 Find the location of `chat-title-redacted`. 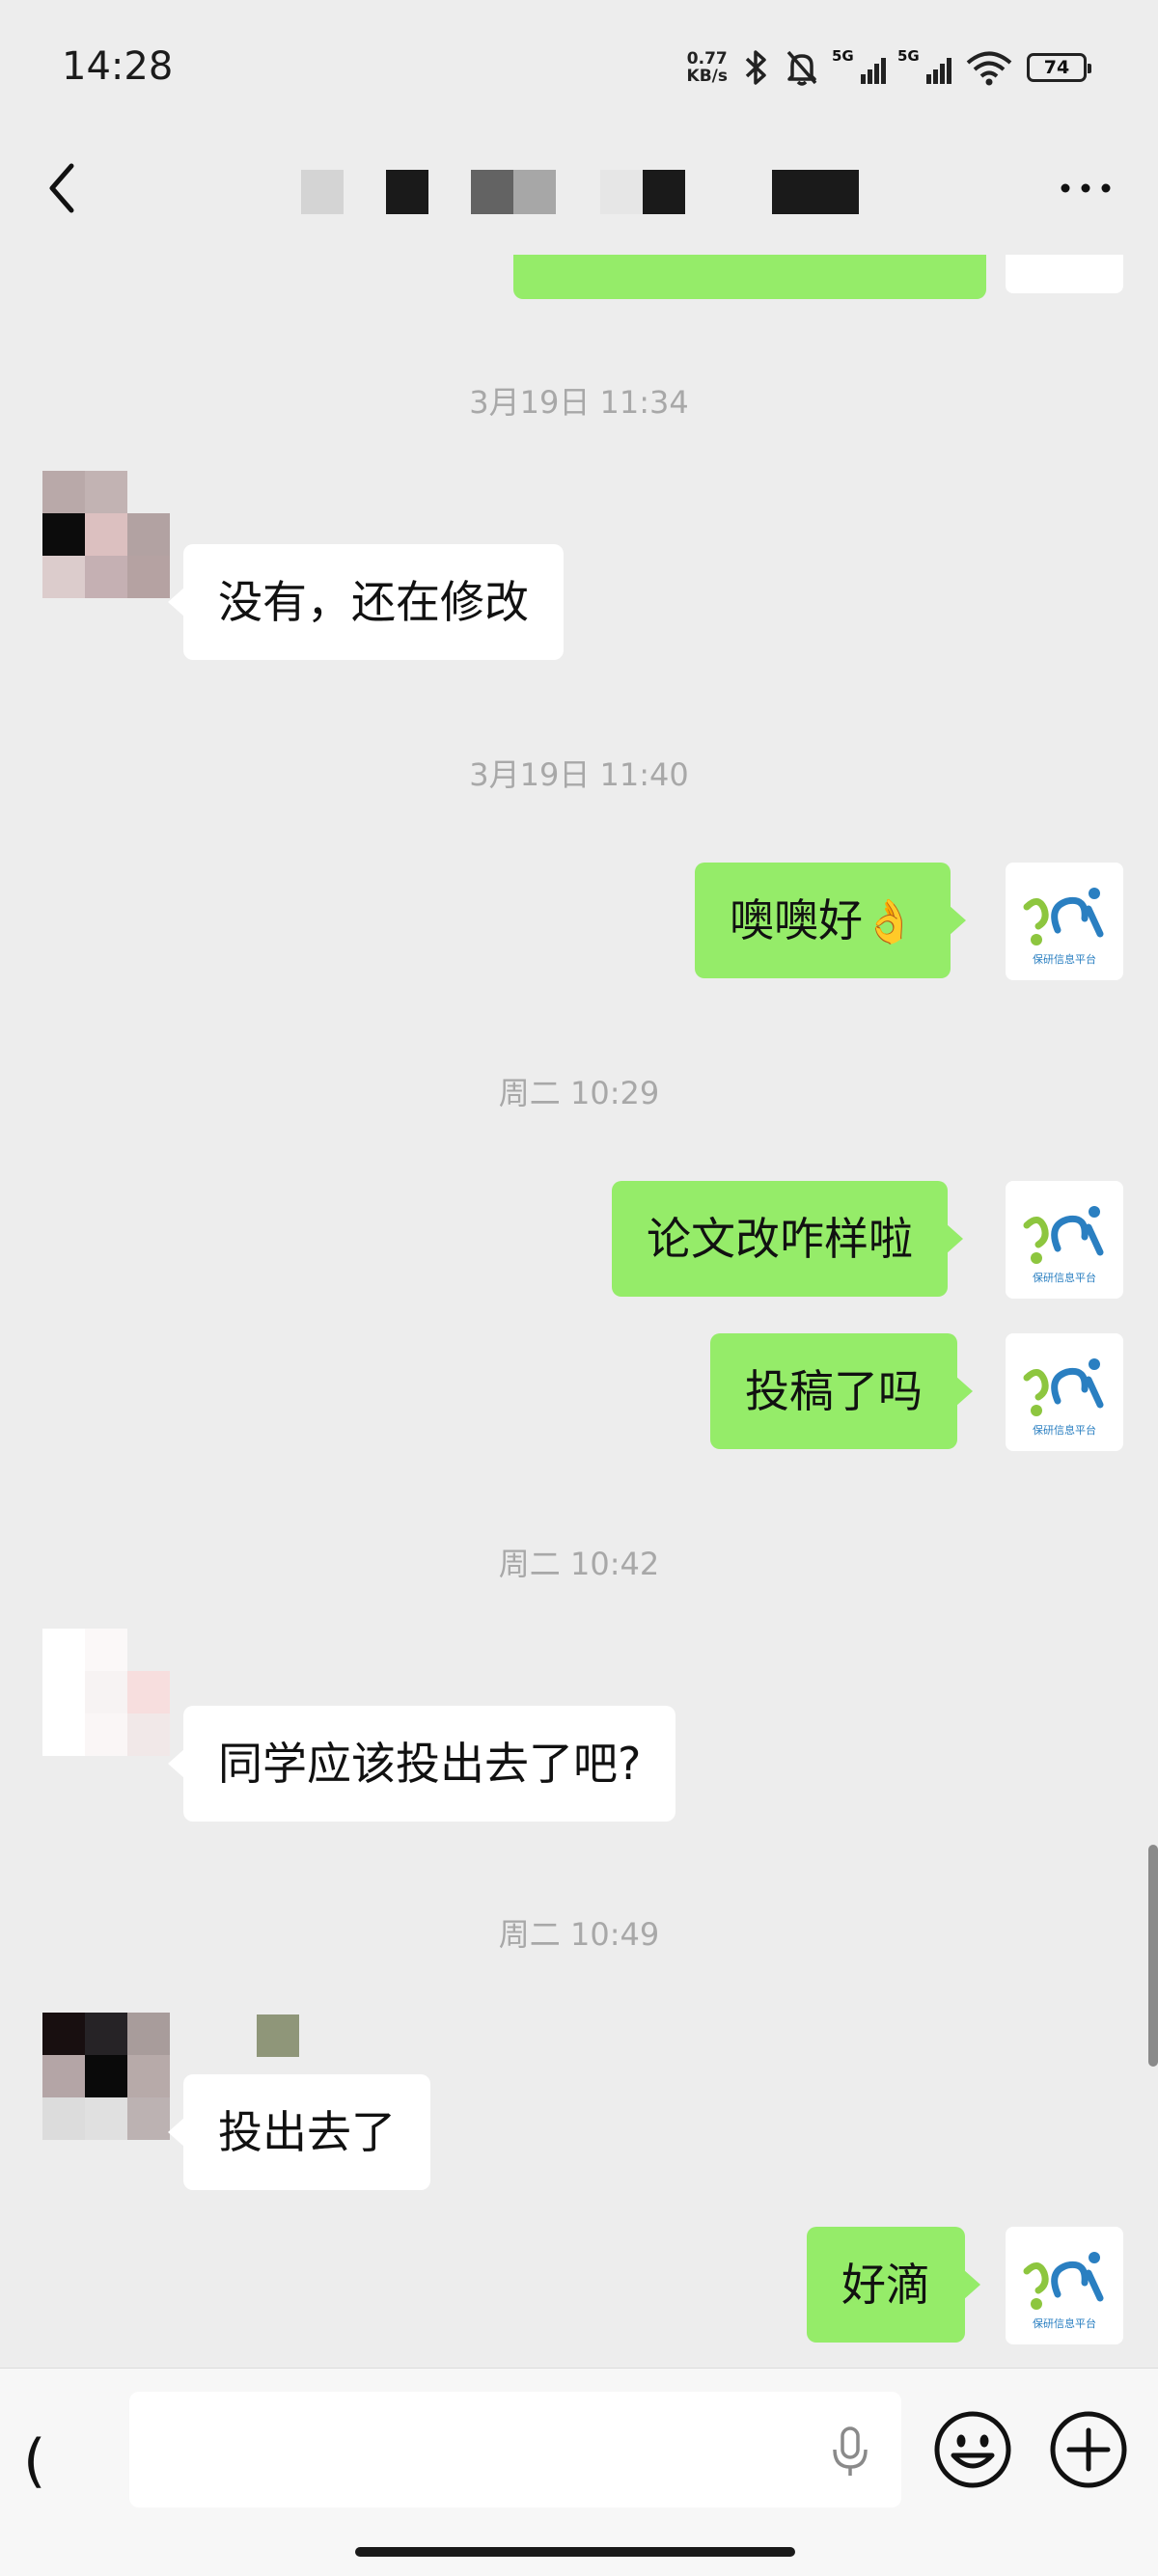

chat-title-redacted is located at coordinates (579, 195).